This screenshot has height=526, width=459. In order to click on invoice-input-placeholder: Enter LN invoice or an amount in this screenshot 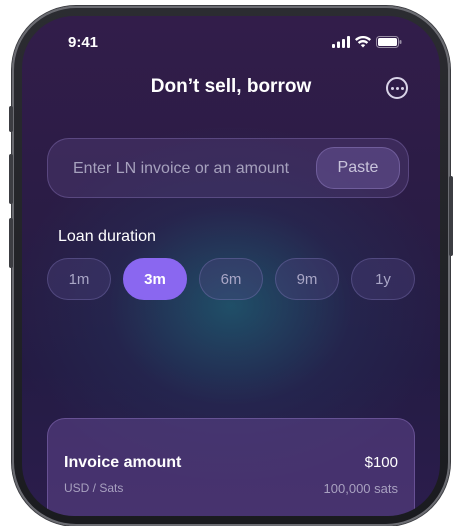, I will do `click(181, 168)`.